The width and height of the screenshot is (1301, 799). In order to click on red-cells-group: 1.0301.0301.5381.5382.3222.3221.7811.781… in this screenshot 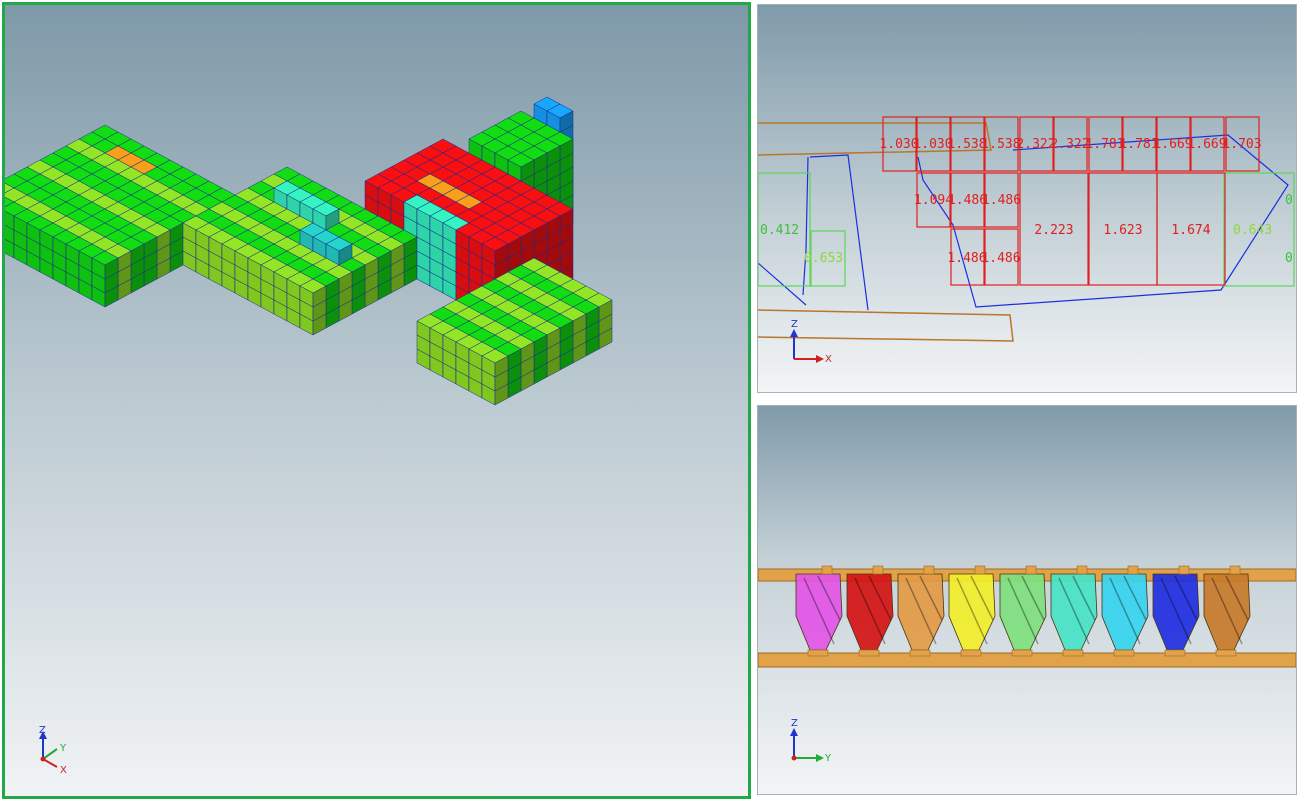, I will do `click(1070, 201)`.